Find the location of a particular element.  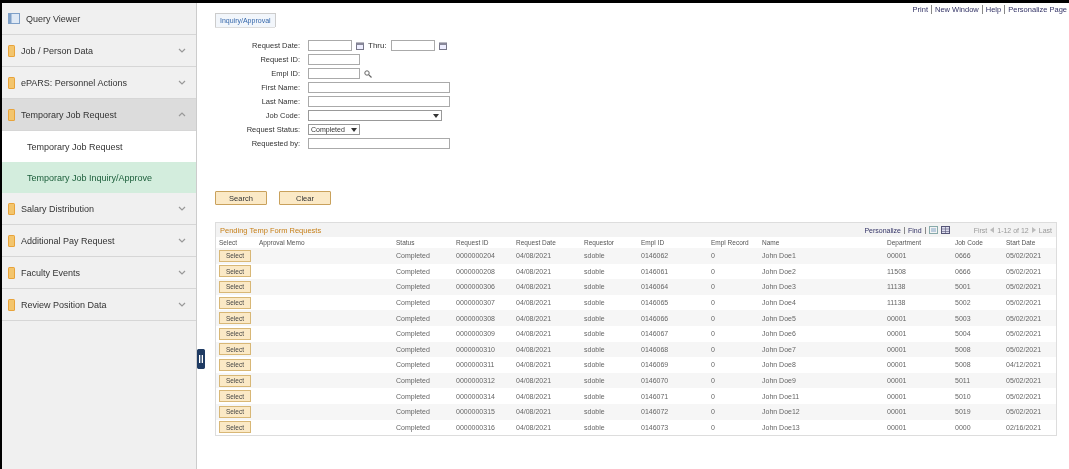

sidebar-item: Query Viewer is located at coordinates (99, 19).